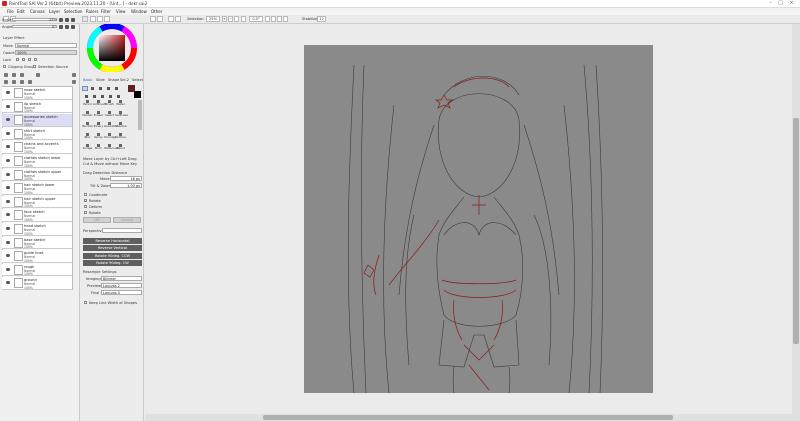  Describe the element at coordinates (87, 136) in the screenshot. I see `tool-blur: Blur` at that location.